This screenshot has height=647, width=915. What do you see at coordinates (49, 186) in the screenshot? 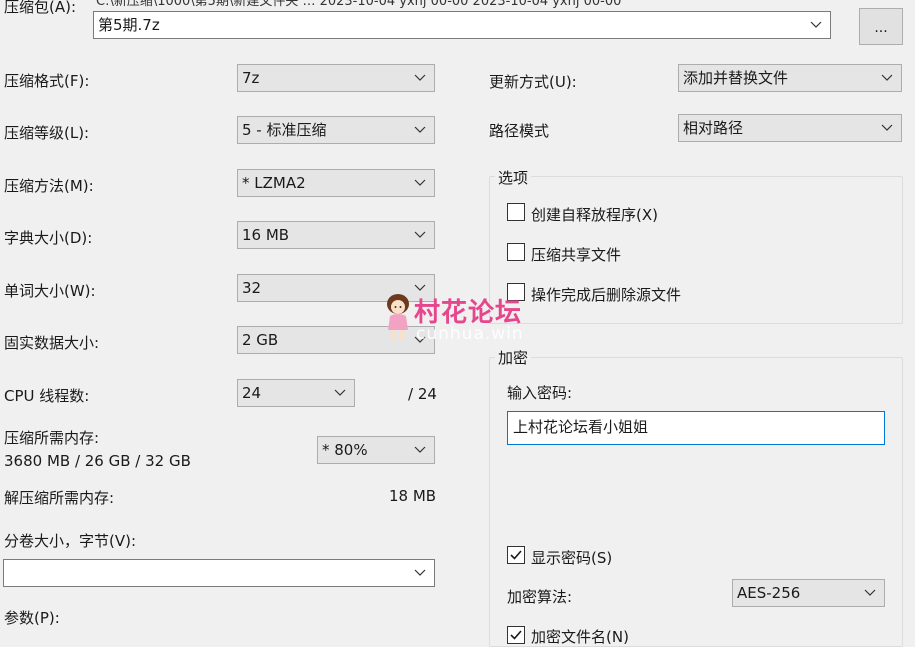
I see `method-label: 压缩方法(M):` at bounding box center [49, 186].